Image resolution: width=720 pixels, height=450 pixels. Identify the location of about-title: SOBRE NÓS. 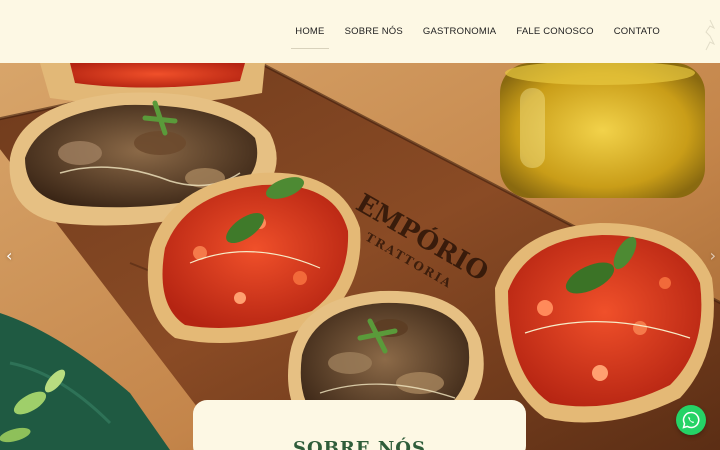
(359, 444).